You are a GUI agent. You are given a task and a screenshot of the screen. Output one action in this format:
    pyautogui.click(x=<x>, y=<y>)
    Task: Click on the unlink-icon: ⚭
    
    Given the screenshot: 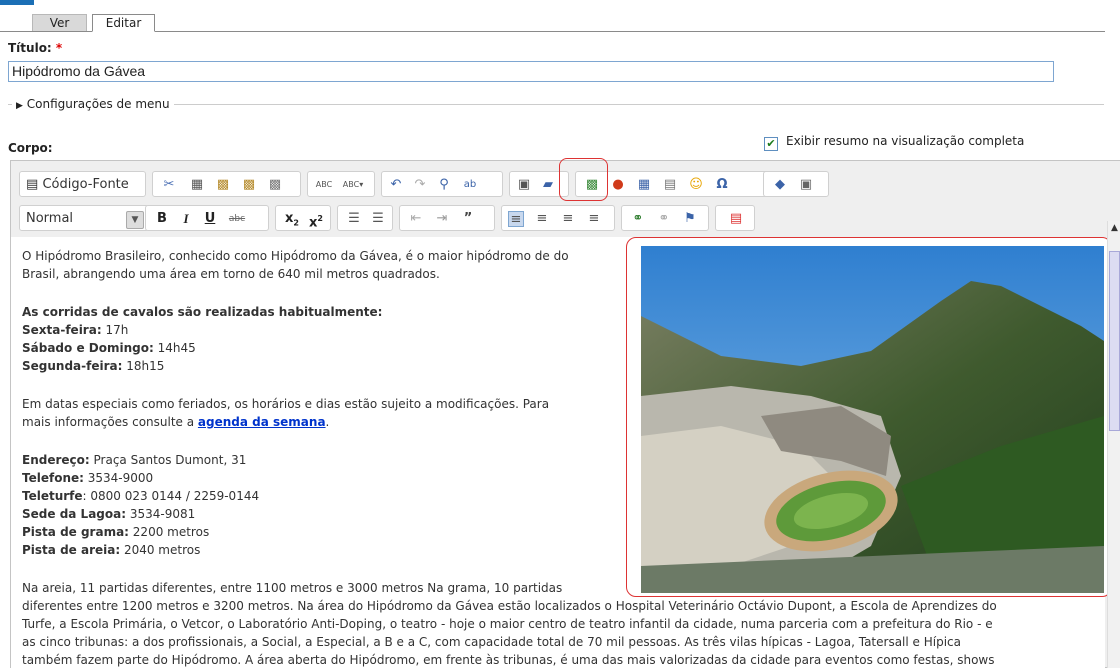 What is the action you would take?
    pyautogui.click(x=664, y=219)
    